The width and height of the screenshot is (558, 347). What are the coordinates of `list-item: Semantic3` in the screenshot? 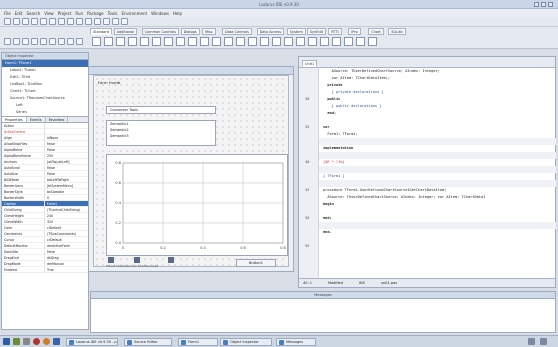 It's located at (161, 136).